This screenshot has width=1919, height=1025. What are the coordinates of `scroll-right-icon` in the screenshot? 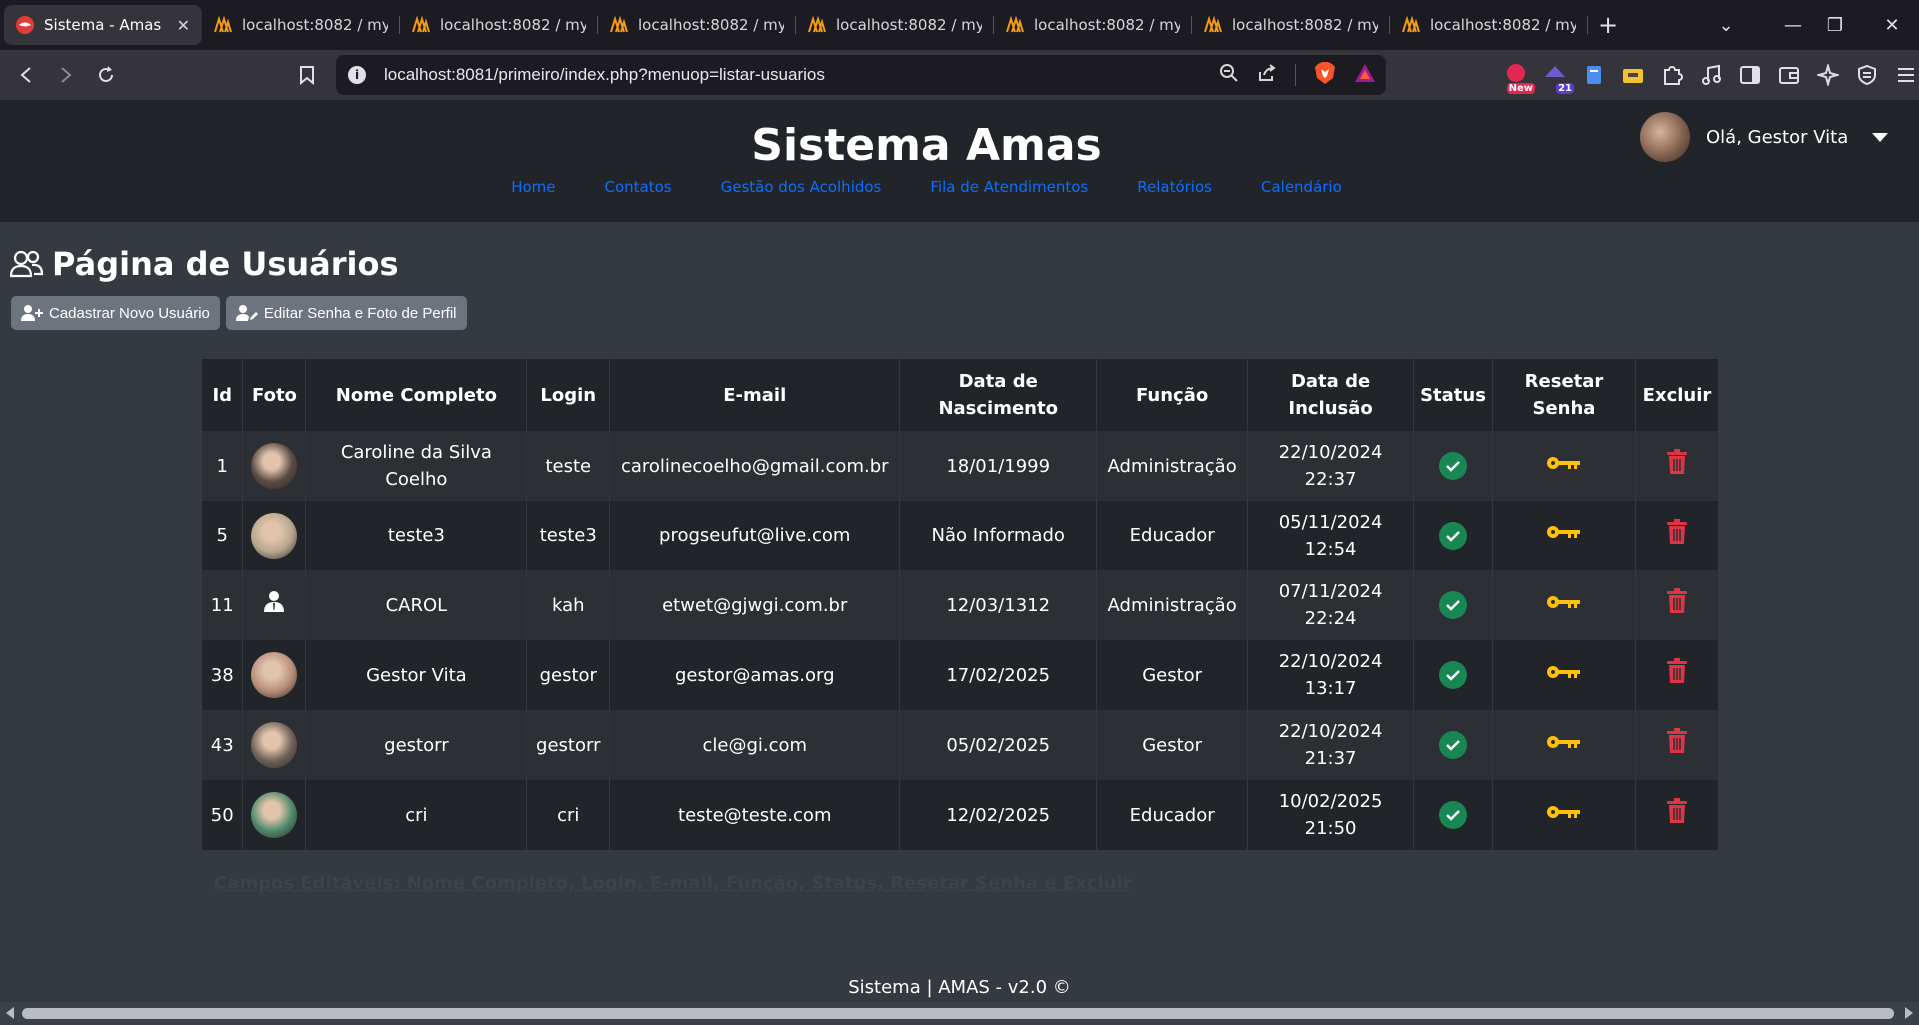 It's located at (1909, 1013).